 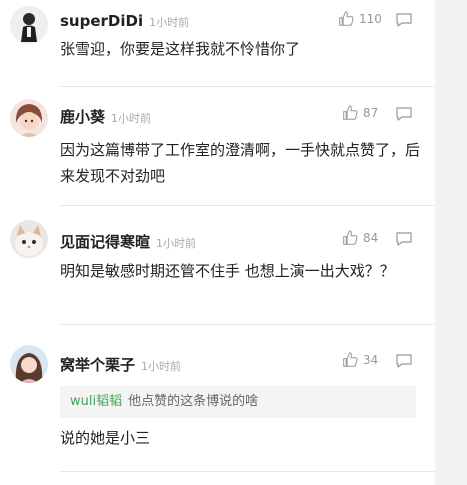 What do you see at coordinates (227, 271) in the screenshot?
I see `comment-text: 明知是敏感时期还管不住手 也想上演一出大戏？？` at bounding box center [227, 271].